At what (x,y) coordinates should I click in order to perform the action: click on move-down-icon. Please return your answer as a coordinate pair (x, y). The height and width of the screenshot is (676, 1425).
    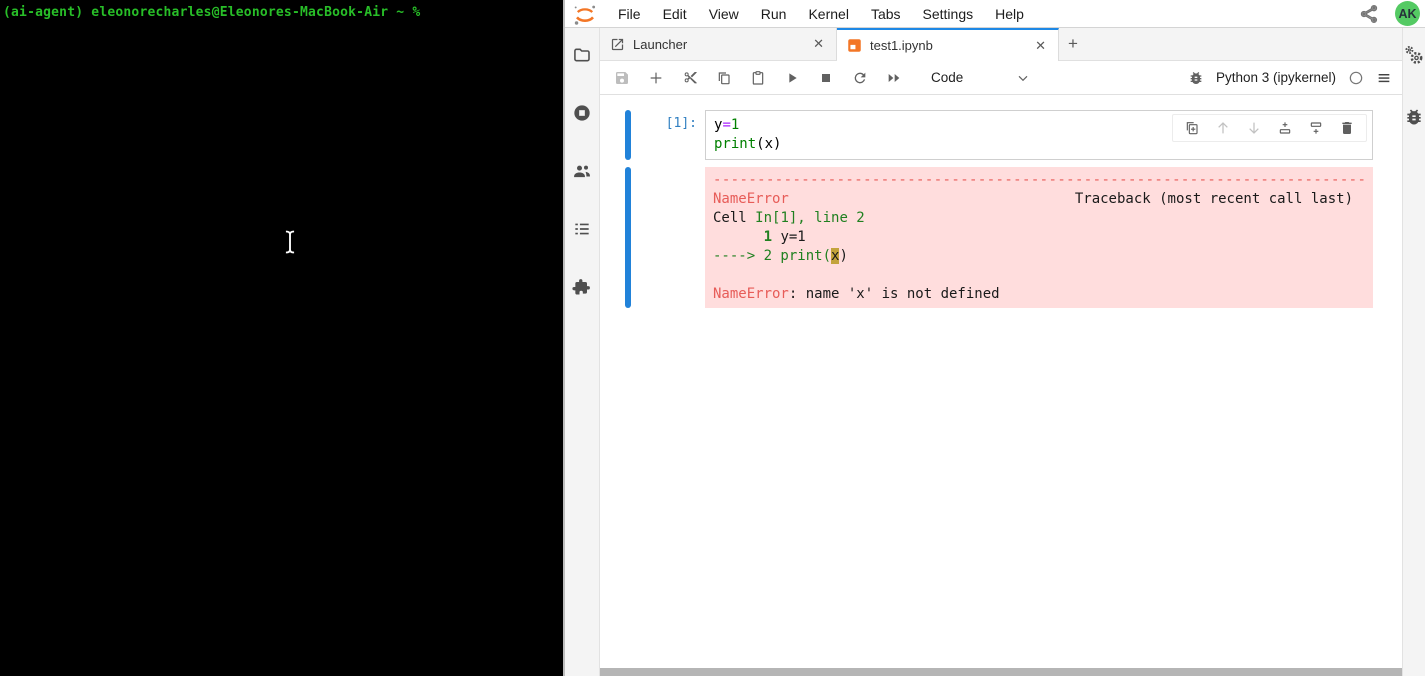
    Looking at the image, I should click on (1254, 128).